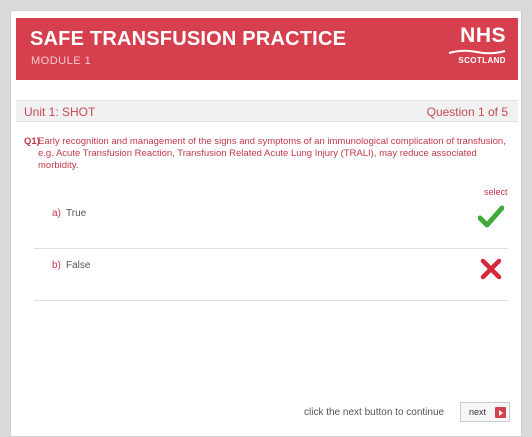 Image resolution: width=532 pixels, height=437 pixels. Describe the element at coordinates (76, 213) in the screenshot. I see `option-text: True` at that location.